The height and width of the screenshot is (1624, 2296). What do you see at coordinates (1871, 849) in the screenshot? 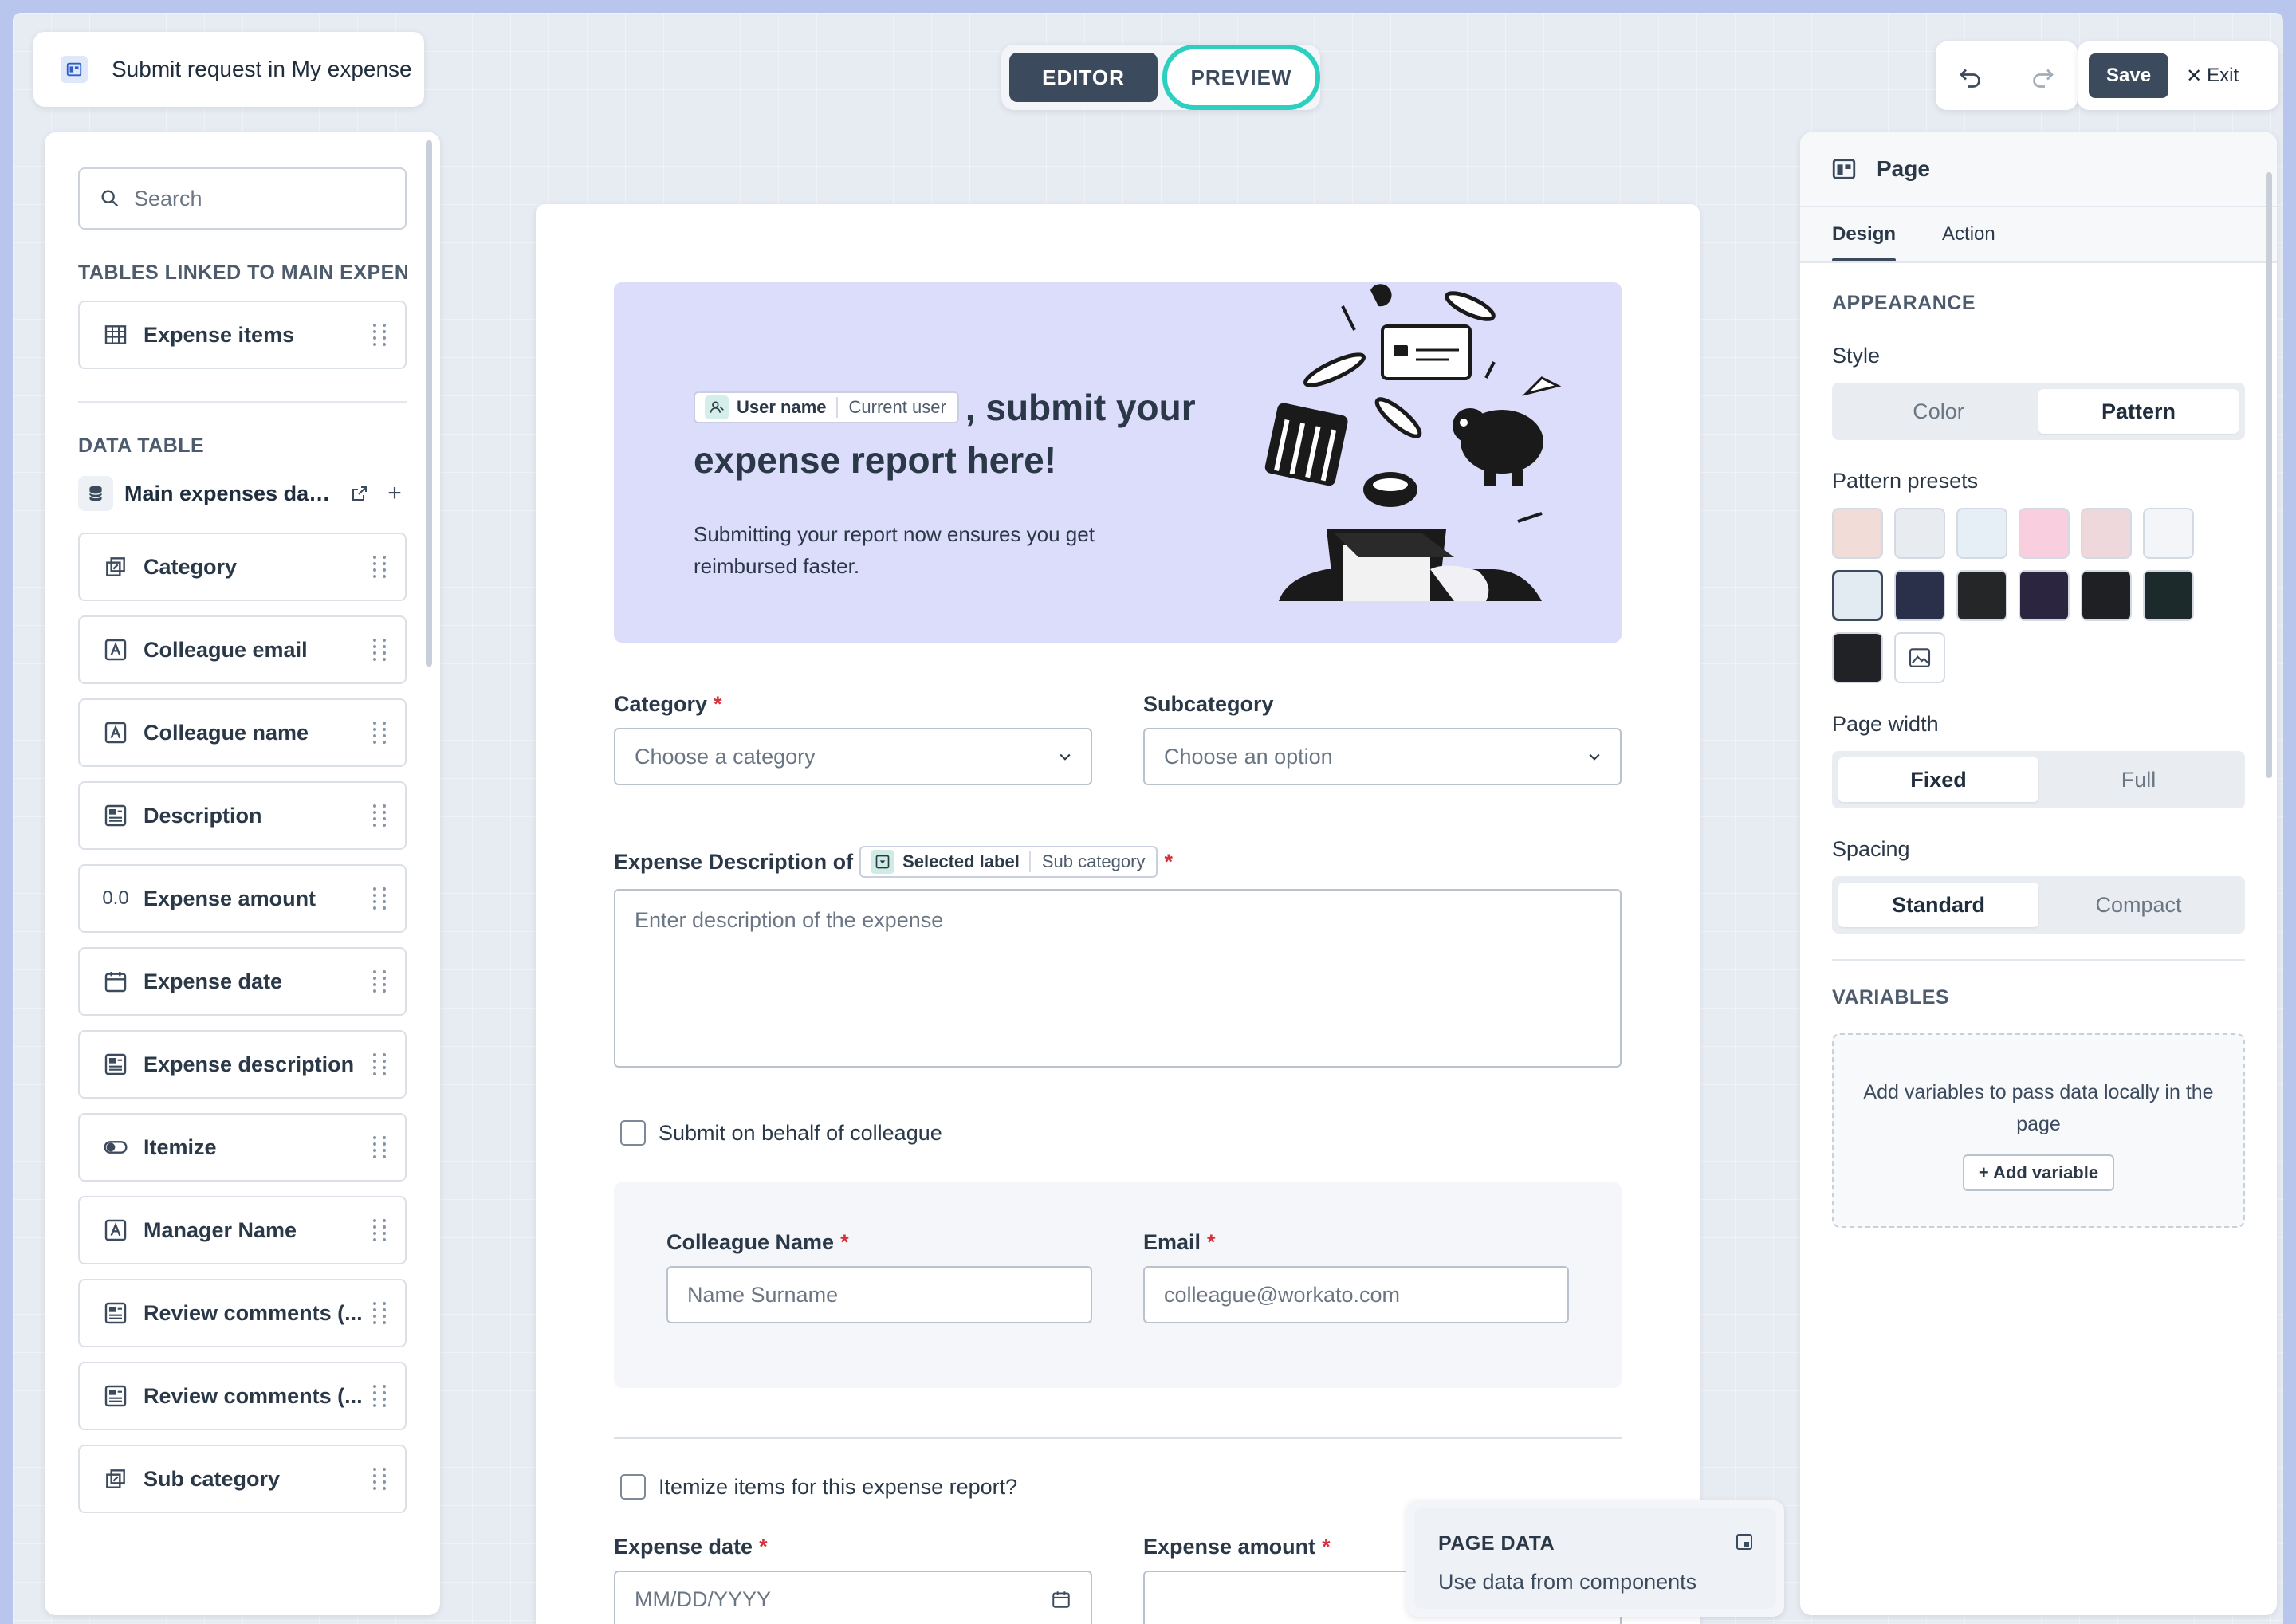
I see `spacing-label: Spacing` at bounding box center [1871, 849].